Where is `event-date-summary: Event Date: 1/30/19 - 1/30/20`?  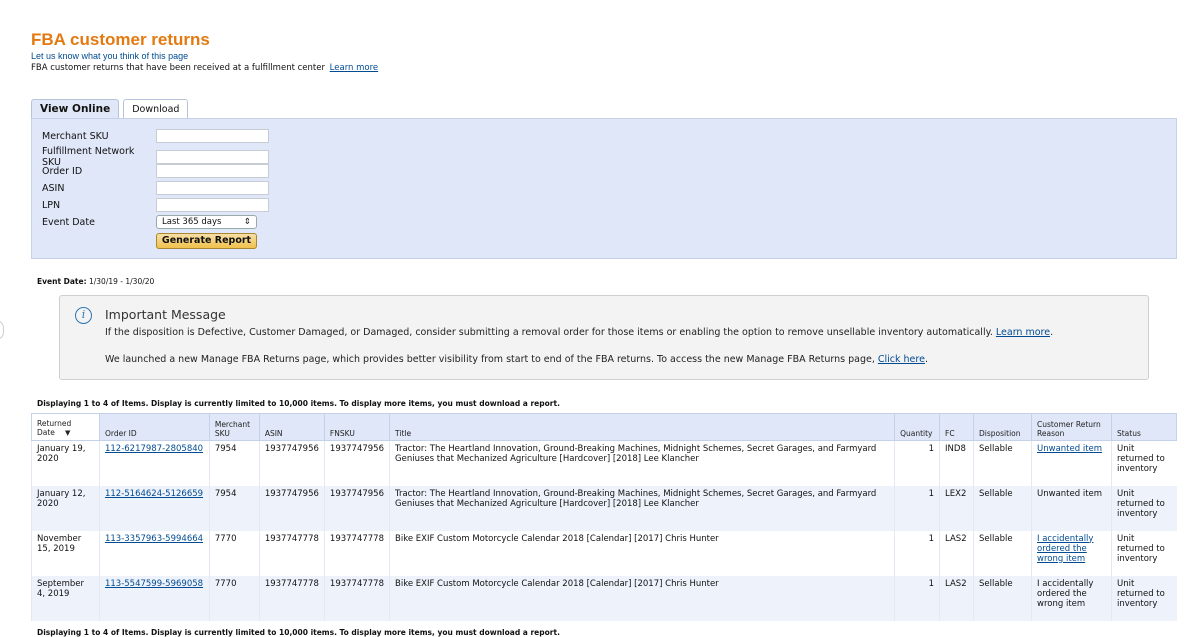 event-date-summary: Event Date: 1/30/19 - 1/30/20 is located at coordinates (95, 281).